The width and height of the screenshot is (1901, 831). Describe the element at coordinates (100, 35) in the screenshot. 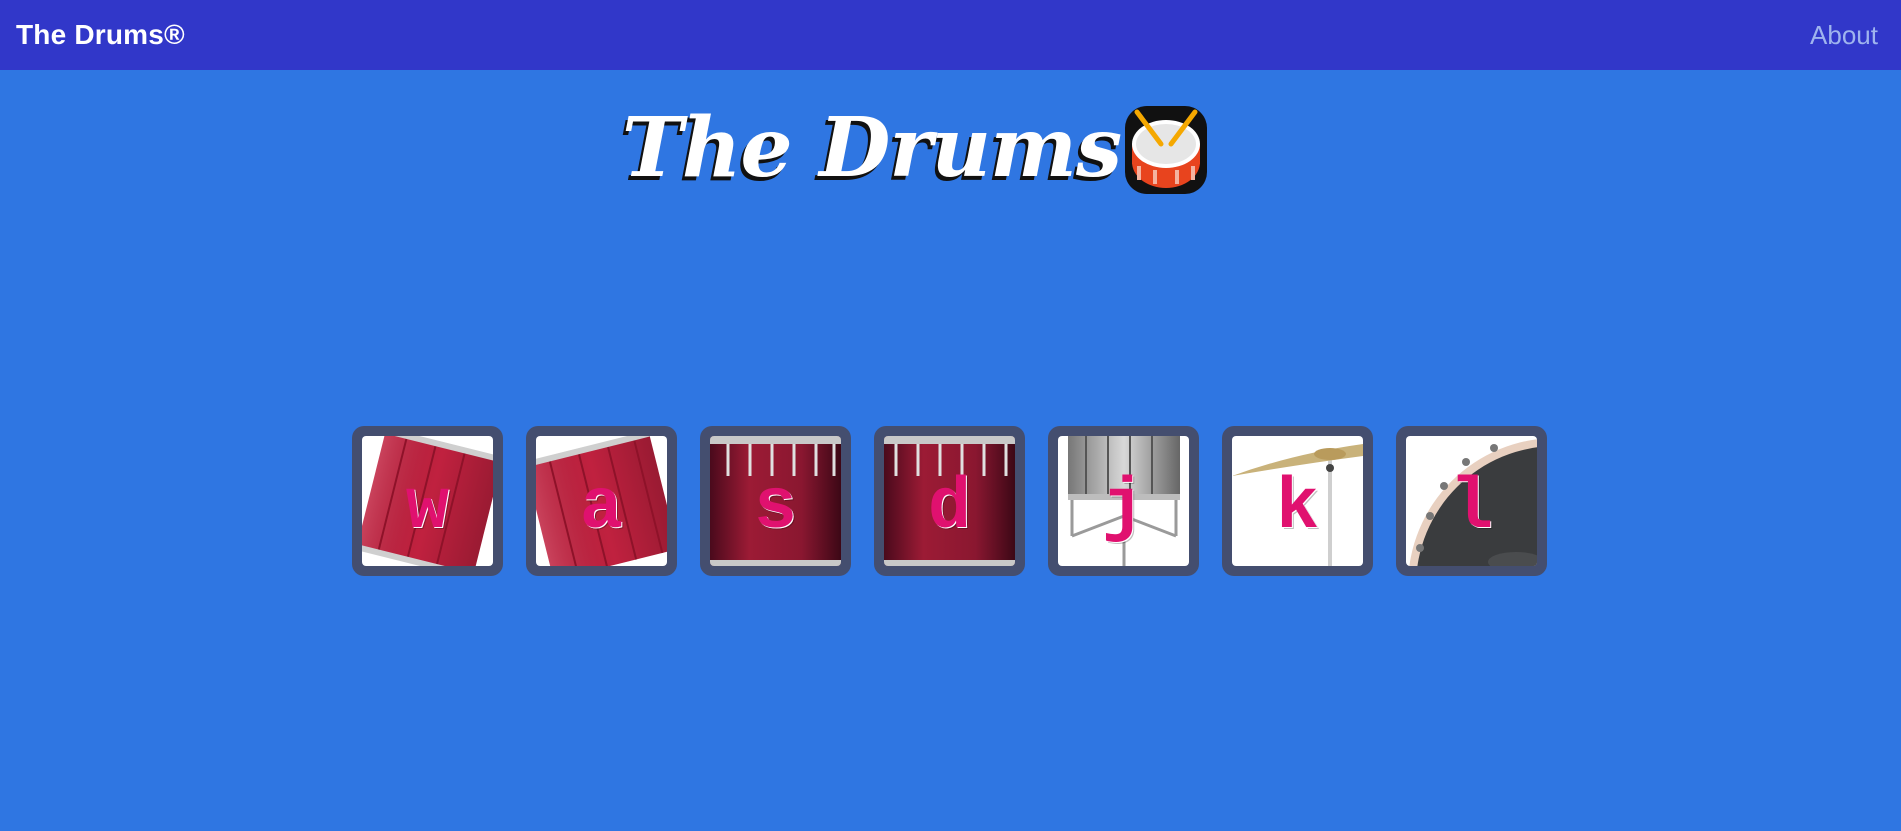

I see `brand-logo: The Drums®` at that location.